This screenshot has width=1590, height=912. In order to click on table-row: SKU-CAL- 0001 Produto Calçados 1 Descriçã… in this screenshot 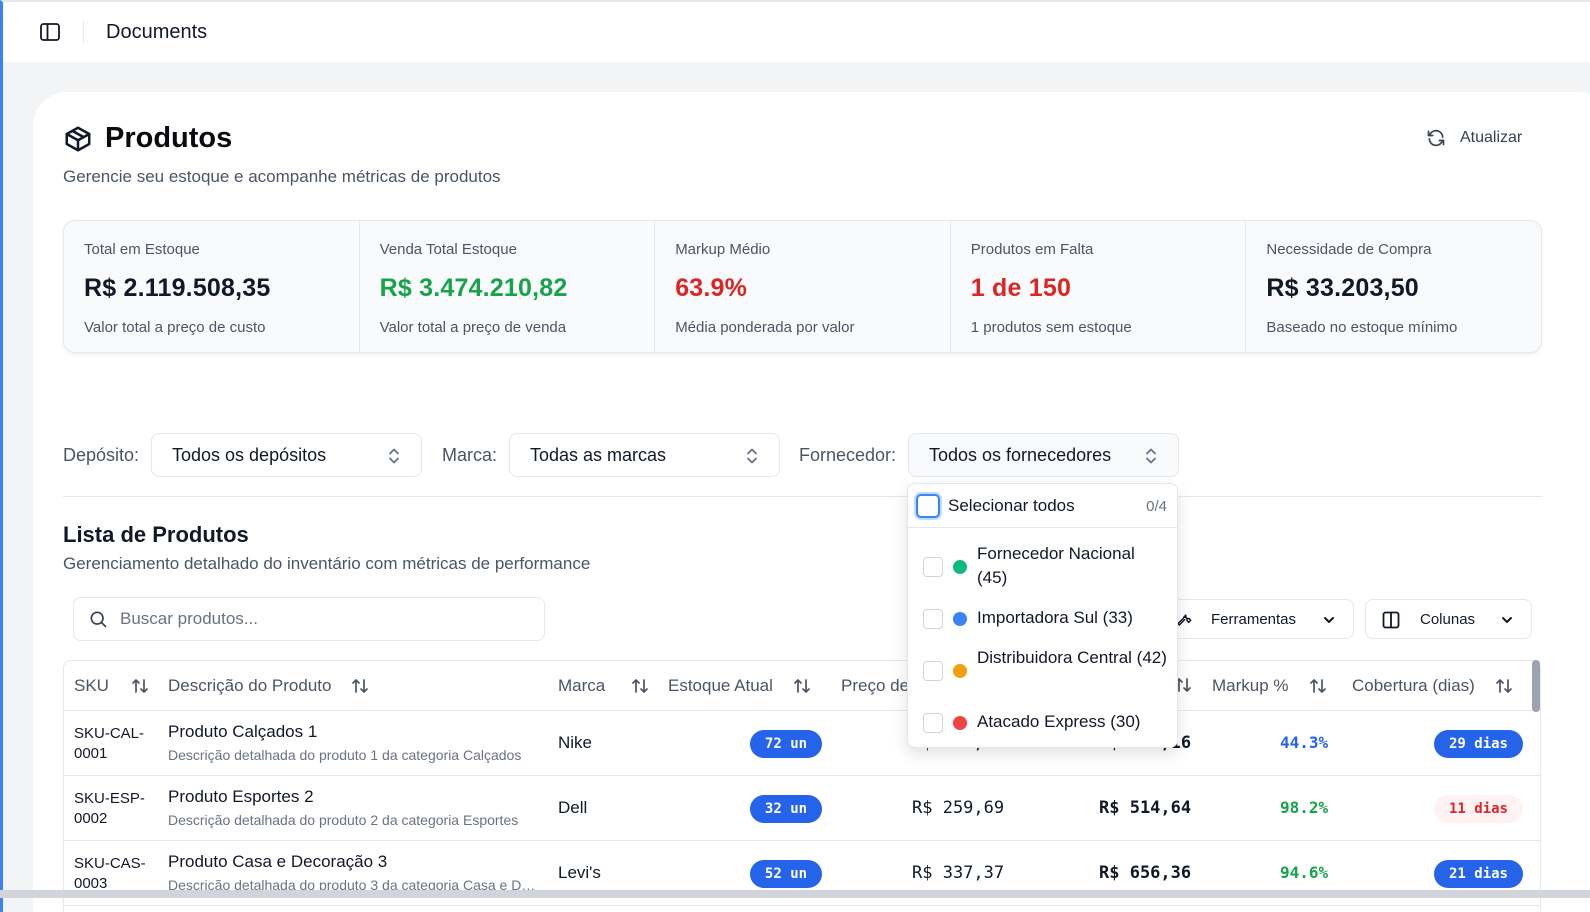, I will do `click(802, 743)`.